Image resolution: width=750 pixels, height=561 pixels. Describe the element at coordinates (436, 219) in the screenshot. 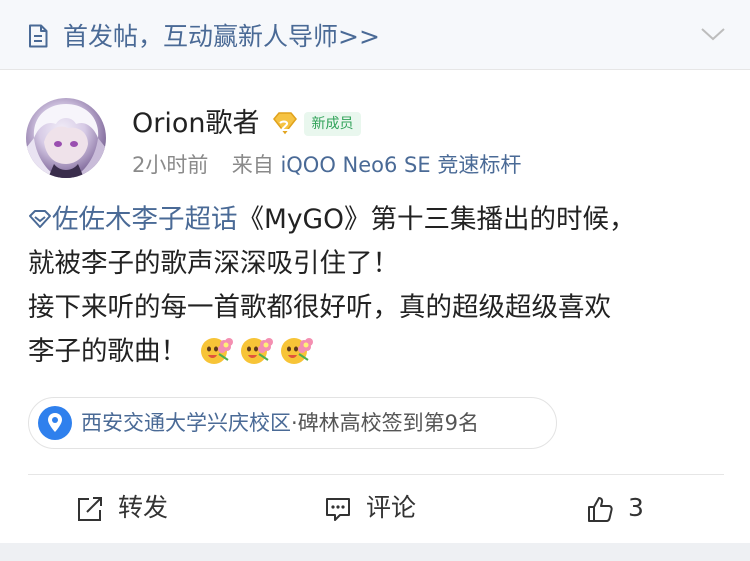

I see `post-text-1: 《MyGO》第十三集播出的时候，` at that location.